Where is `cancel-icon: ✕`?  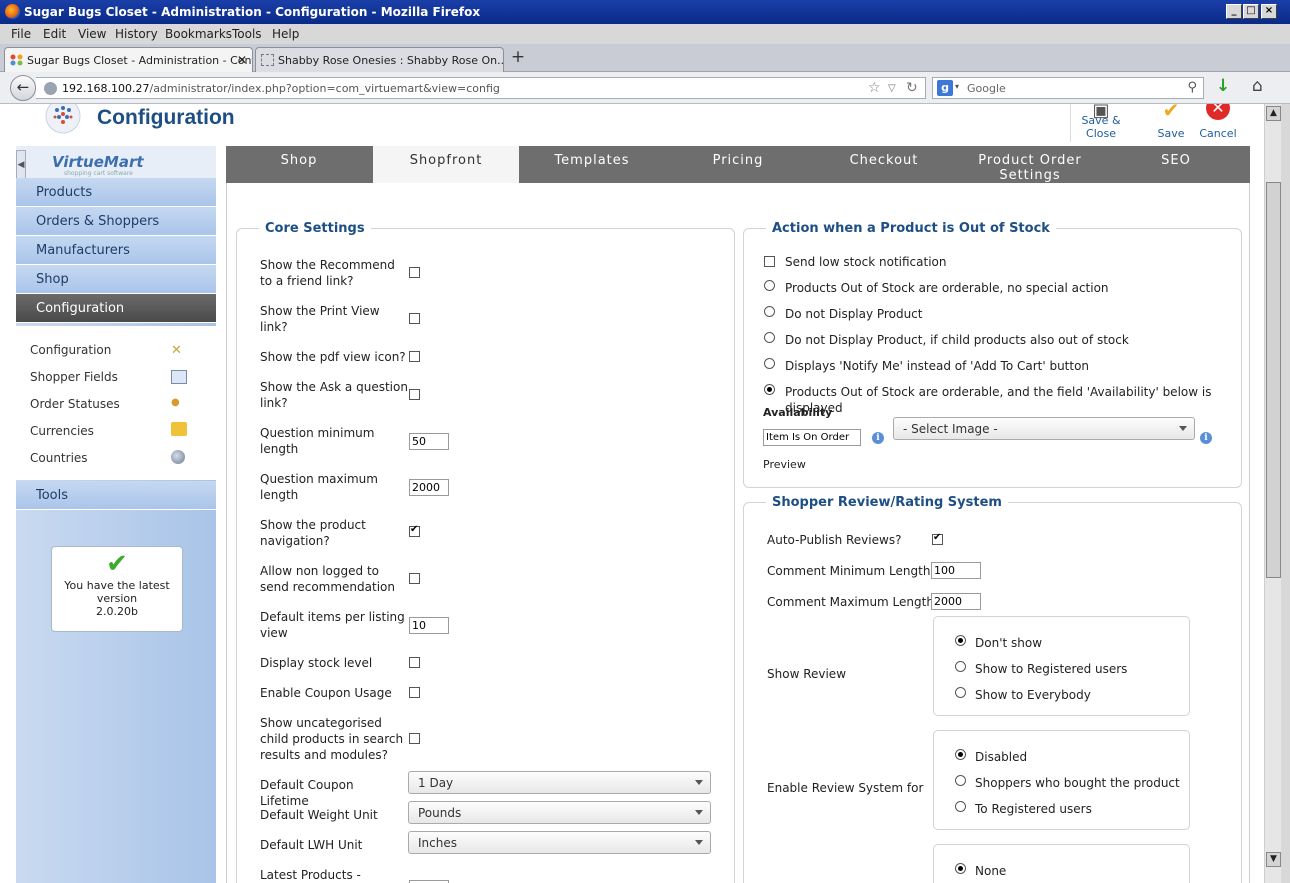
cancel-icon: ✕ is located at coordinates (1218, 112).